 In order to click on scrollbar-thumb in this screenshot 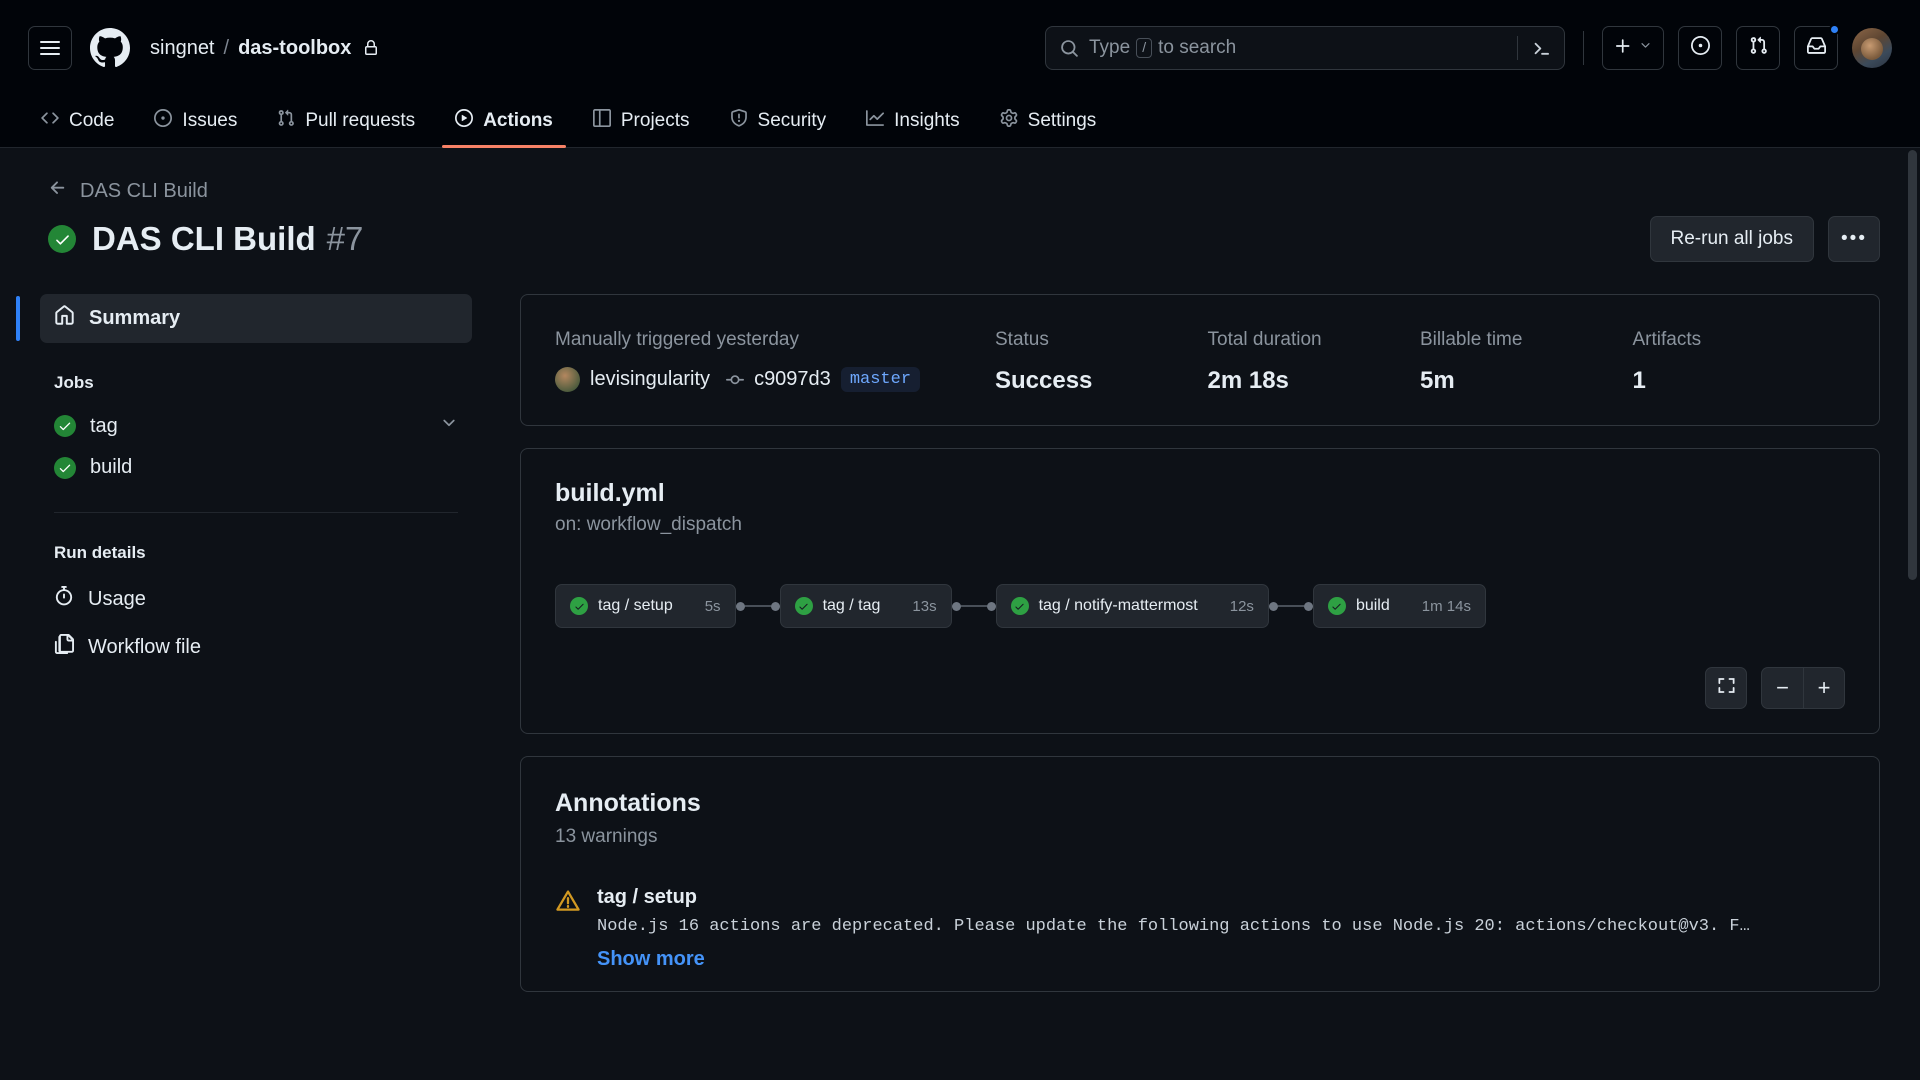, I will do `click(1912, 365)`.